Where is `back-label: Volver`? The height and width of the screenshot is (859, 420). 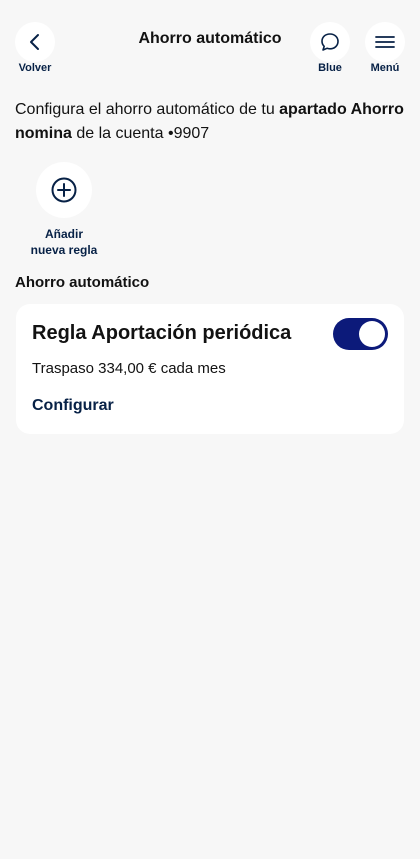
back-label: Volver is located at coordinates (35, 68).